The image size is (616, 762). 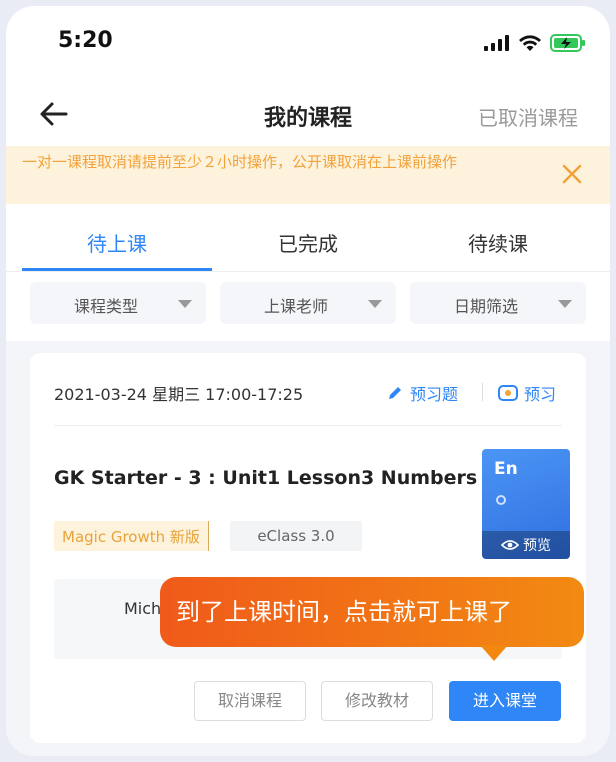 I want to click on tab-upcoming: 待上课, so click(x=117, y=242).